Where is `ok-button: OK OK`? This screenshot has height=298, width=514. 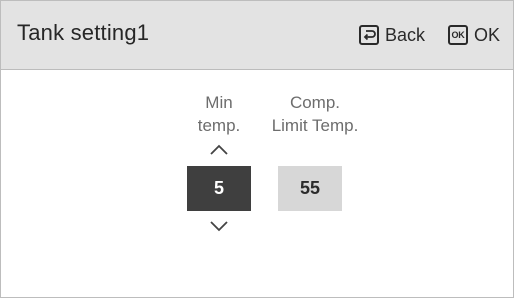
ok-button: OK OK is located at coordinates (474, 35).